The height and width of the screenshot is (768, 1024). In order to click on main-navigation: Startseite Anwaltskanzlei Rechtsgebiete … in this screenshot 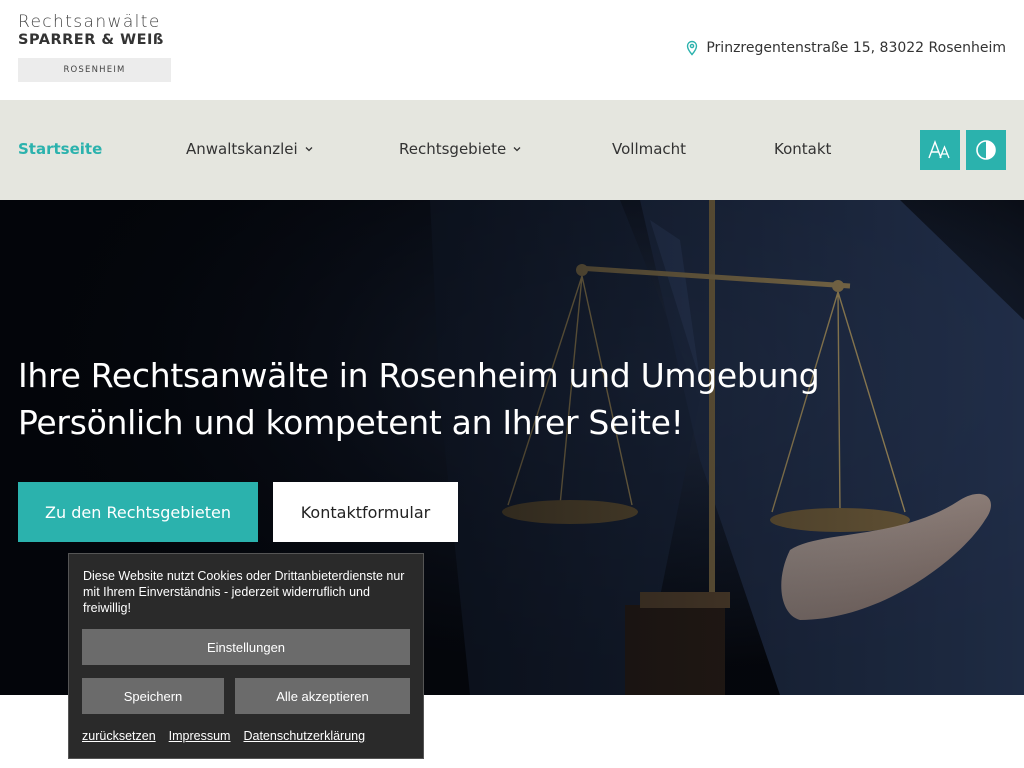, I will do `click(512, 150)`.